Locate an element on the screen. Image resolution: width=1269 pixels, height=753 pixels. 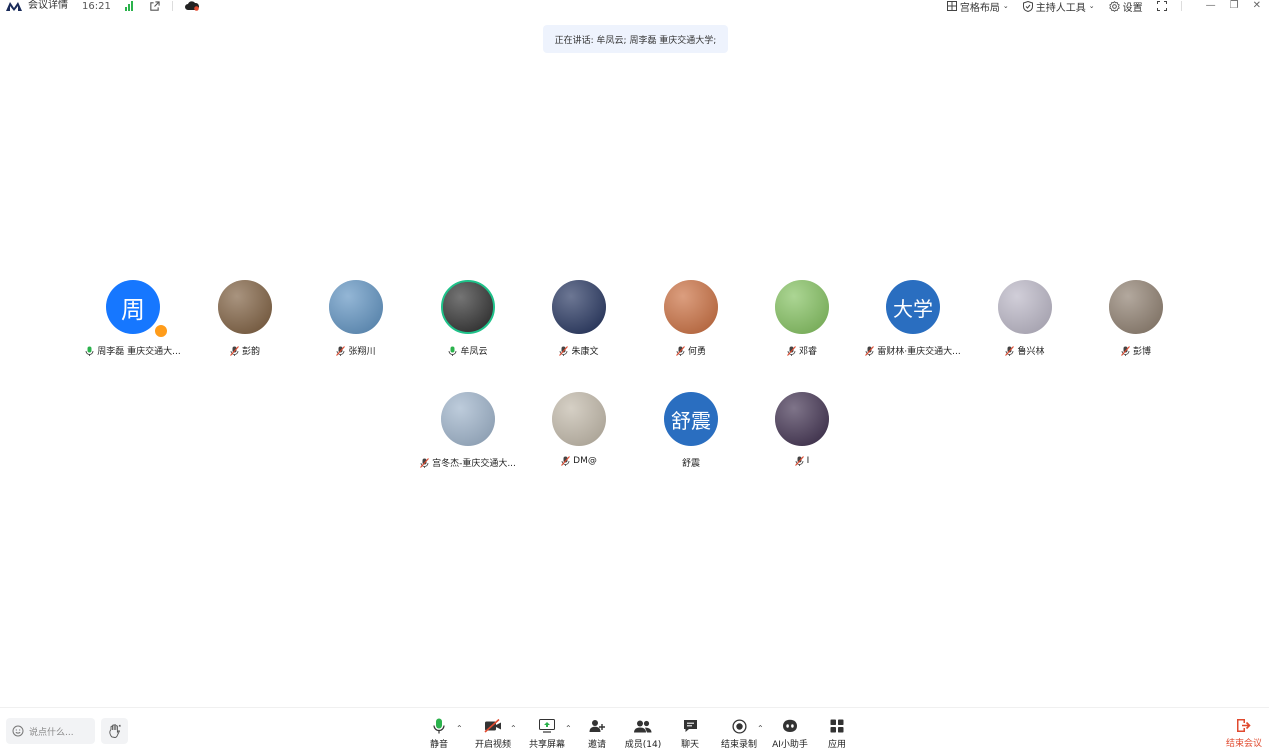
start-video-button: 开启视频 is located at coordinates (493, 734).